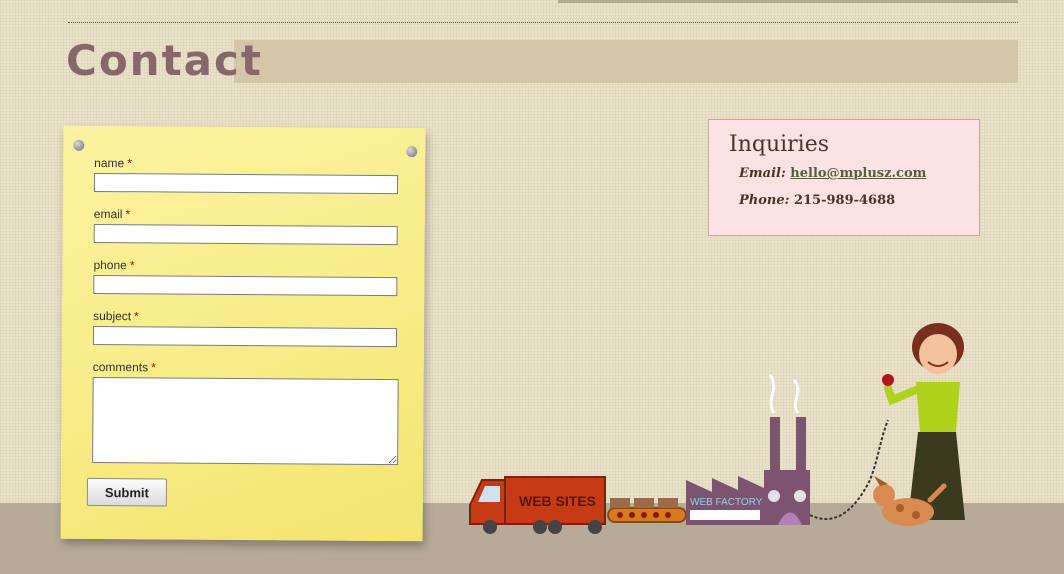 The width and height of the screenshot is (1064, 574). Describe the element at coordinates (114, 265) in the screenshot. I see `phone-label: phone *` at that location.